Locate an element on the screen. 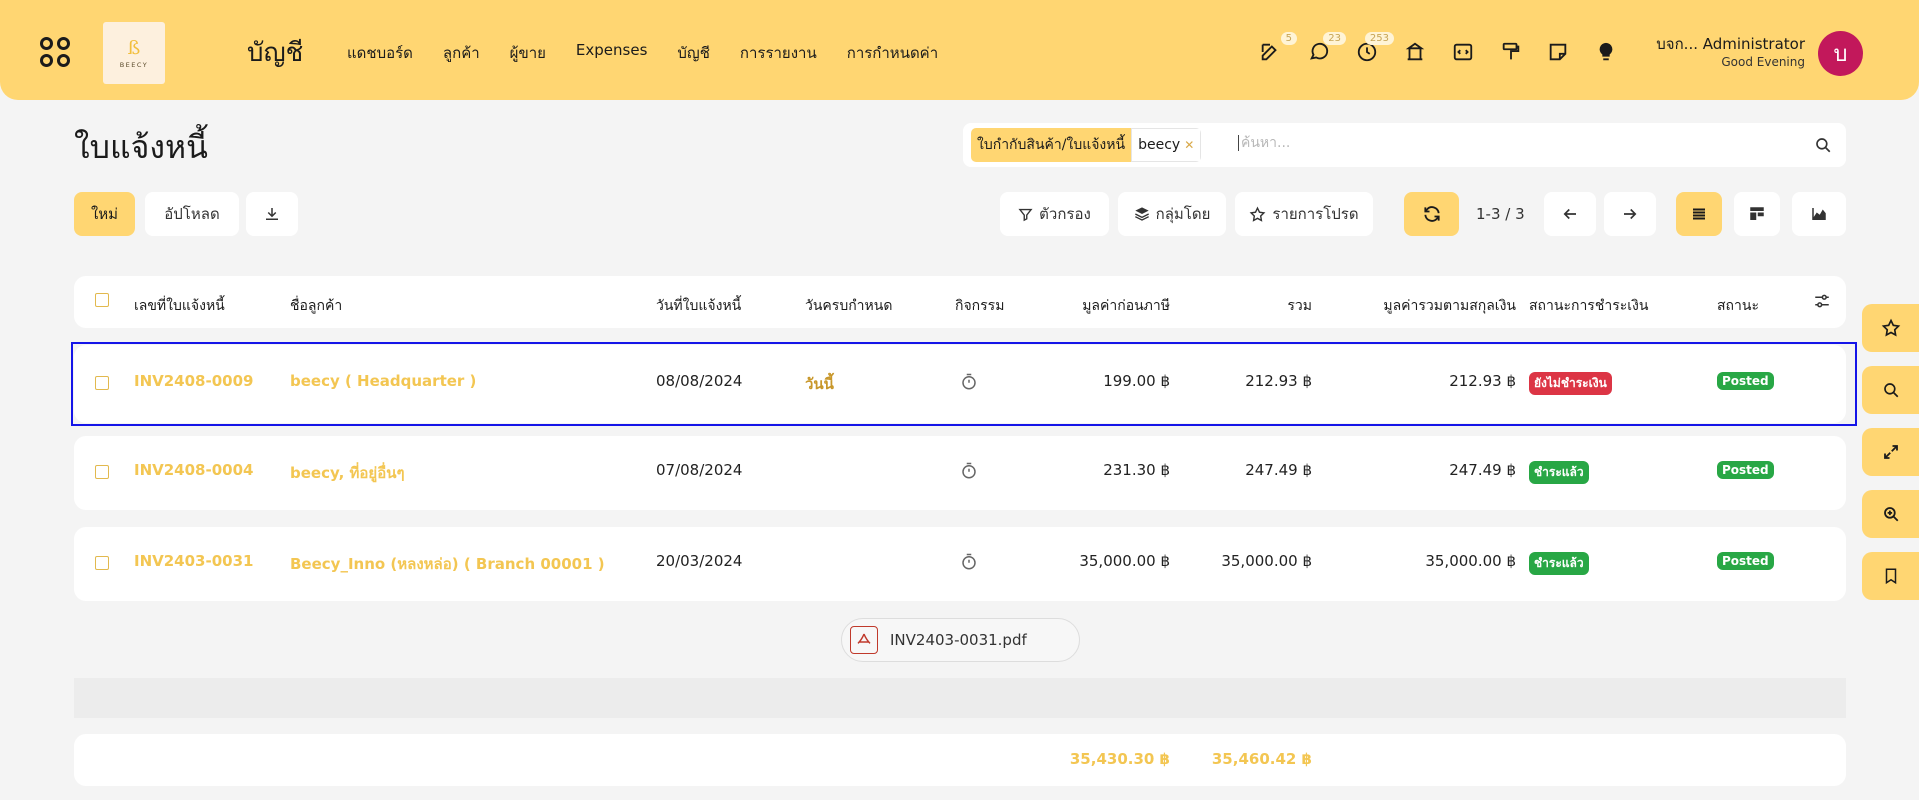  pager-previous-button is located at coordinates (1570, 214).